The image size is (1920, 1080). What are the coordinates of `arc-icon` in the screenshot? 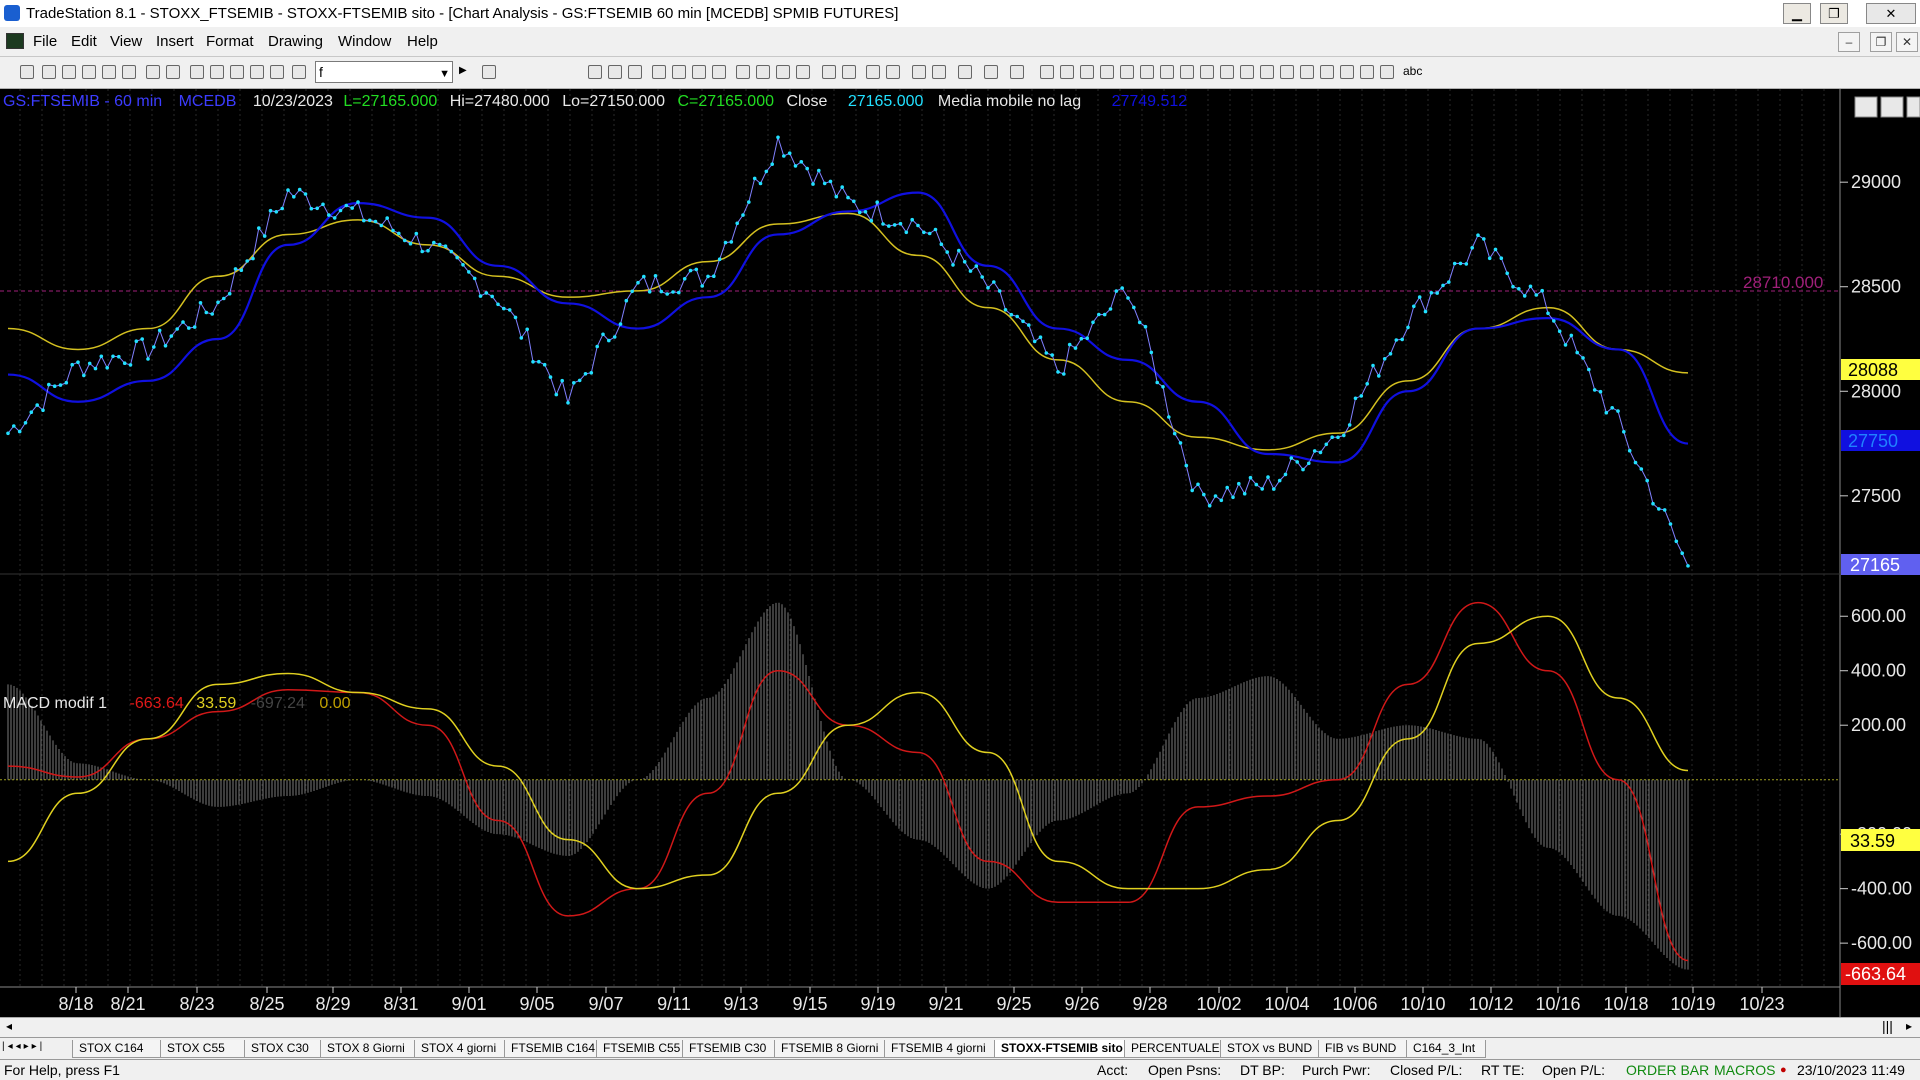 It's located at (1267, 72).